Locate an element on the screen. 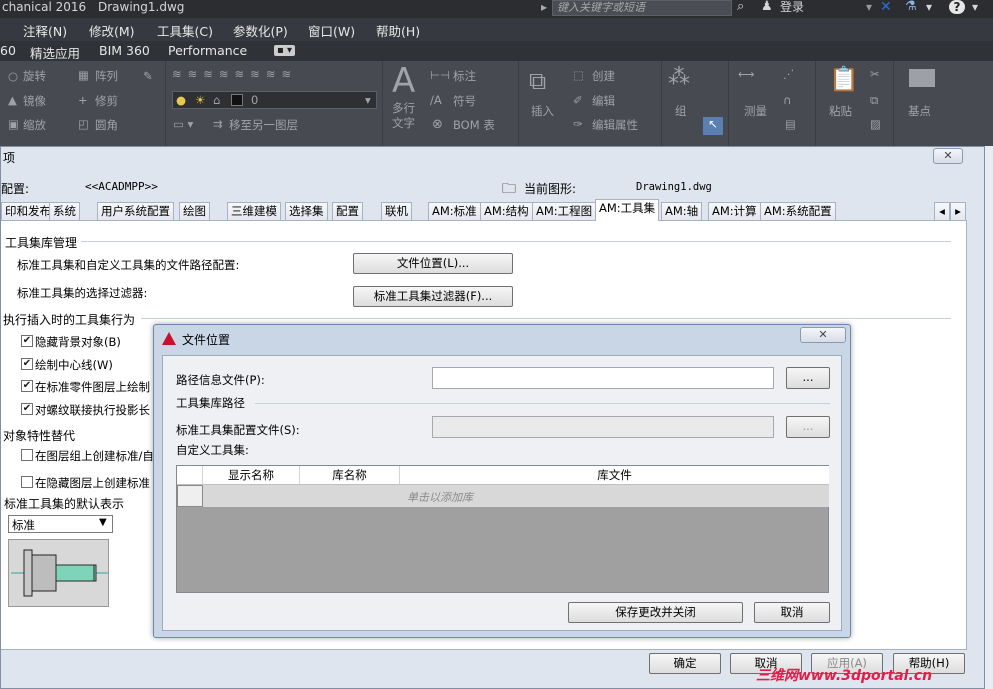  bom-icon: ⊗ is located at coordinates (437, 124).